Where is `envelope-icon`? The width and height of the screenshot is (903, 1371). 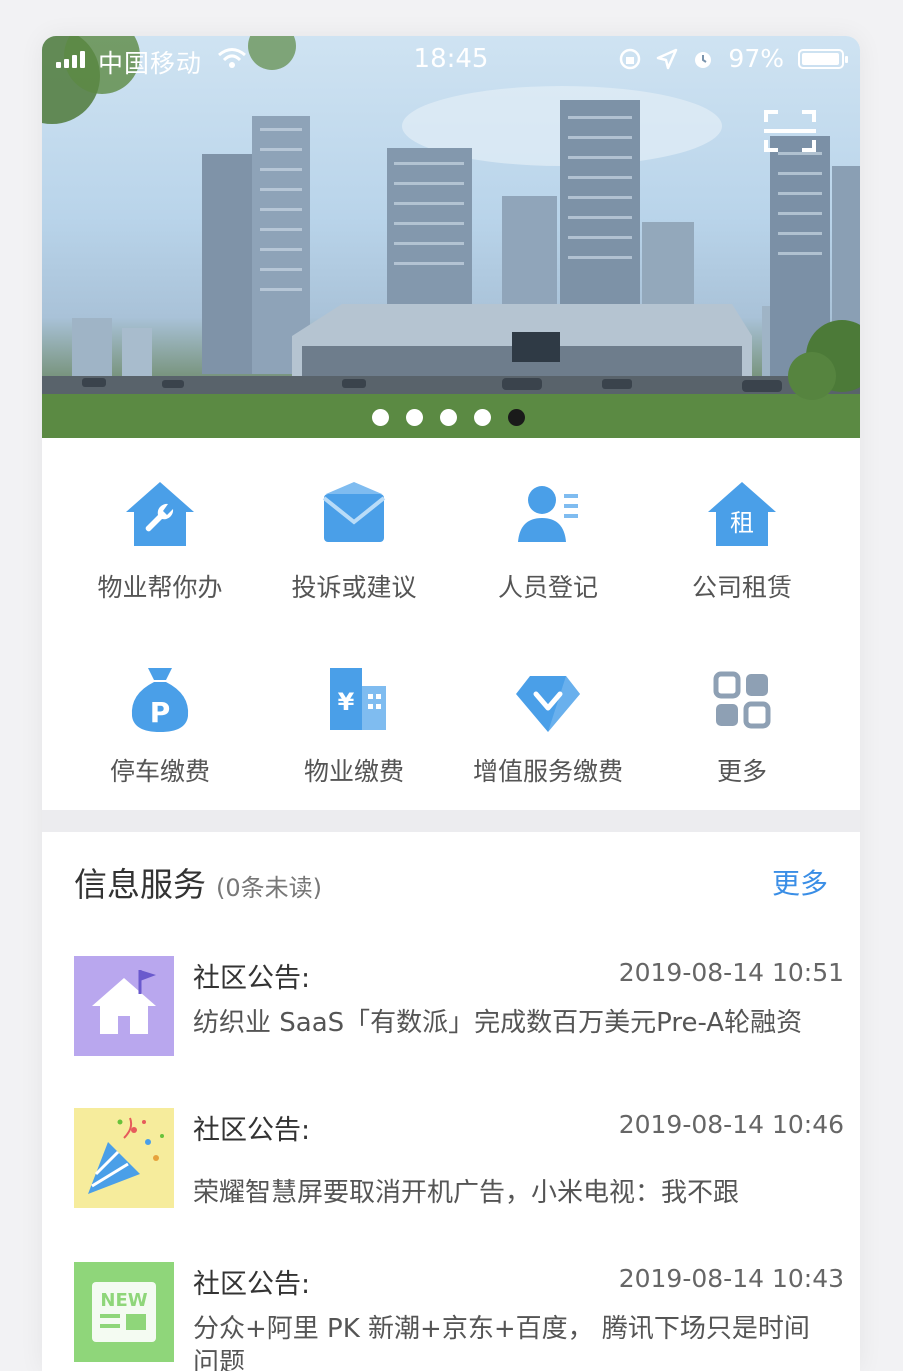 envelope-icon is located at coordinates (354, 512).